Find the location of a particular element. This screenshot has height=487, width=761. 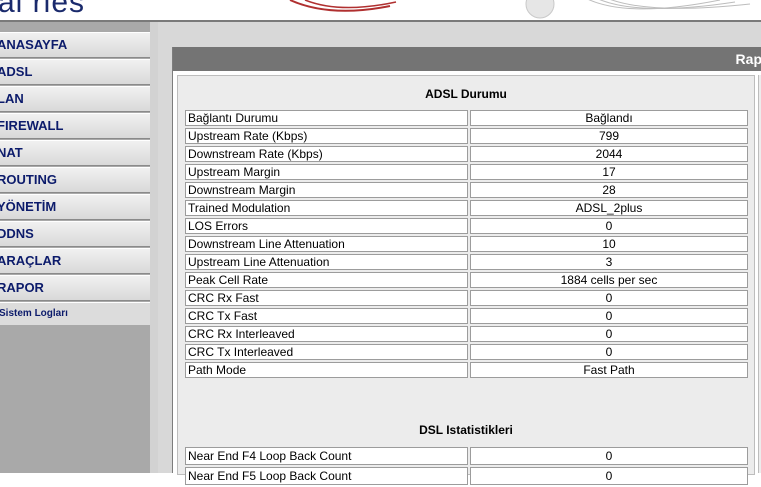

row-label: Upstream Line Attenuation is located at coordinates (326, 262).